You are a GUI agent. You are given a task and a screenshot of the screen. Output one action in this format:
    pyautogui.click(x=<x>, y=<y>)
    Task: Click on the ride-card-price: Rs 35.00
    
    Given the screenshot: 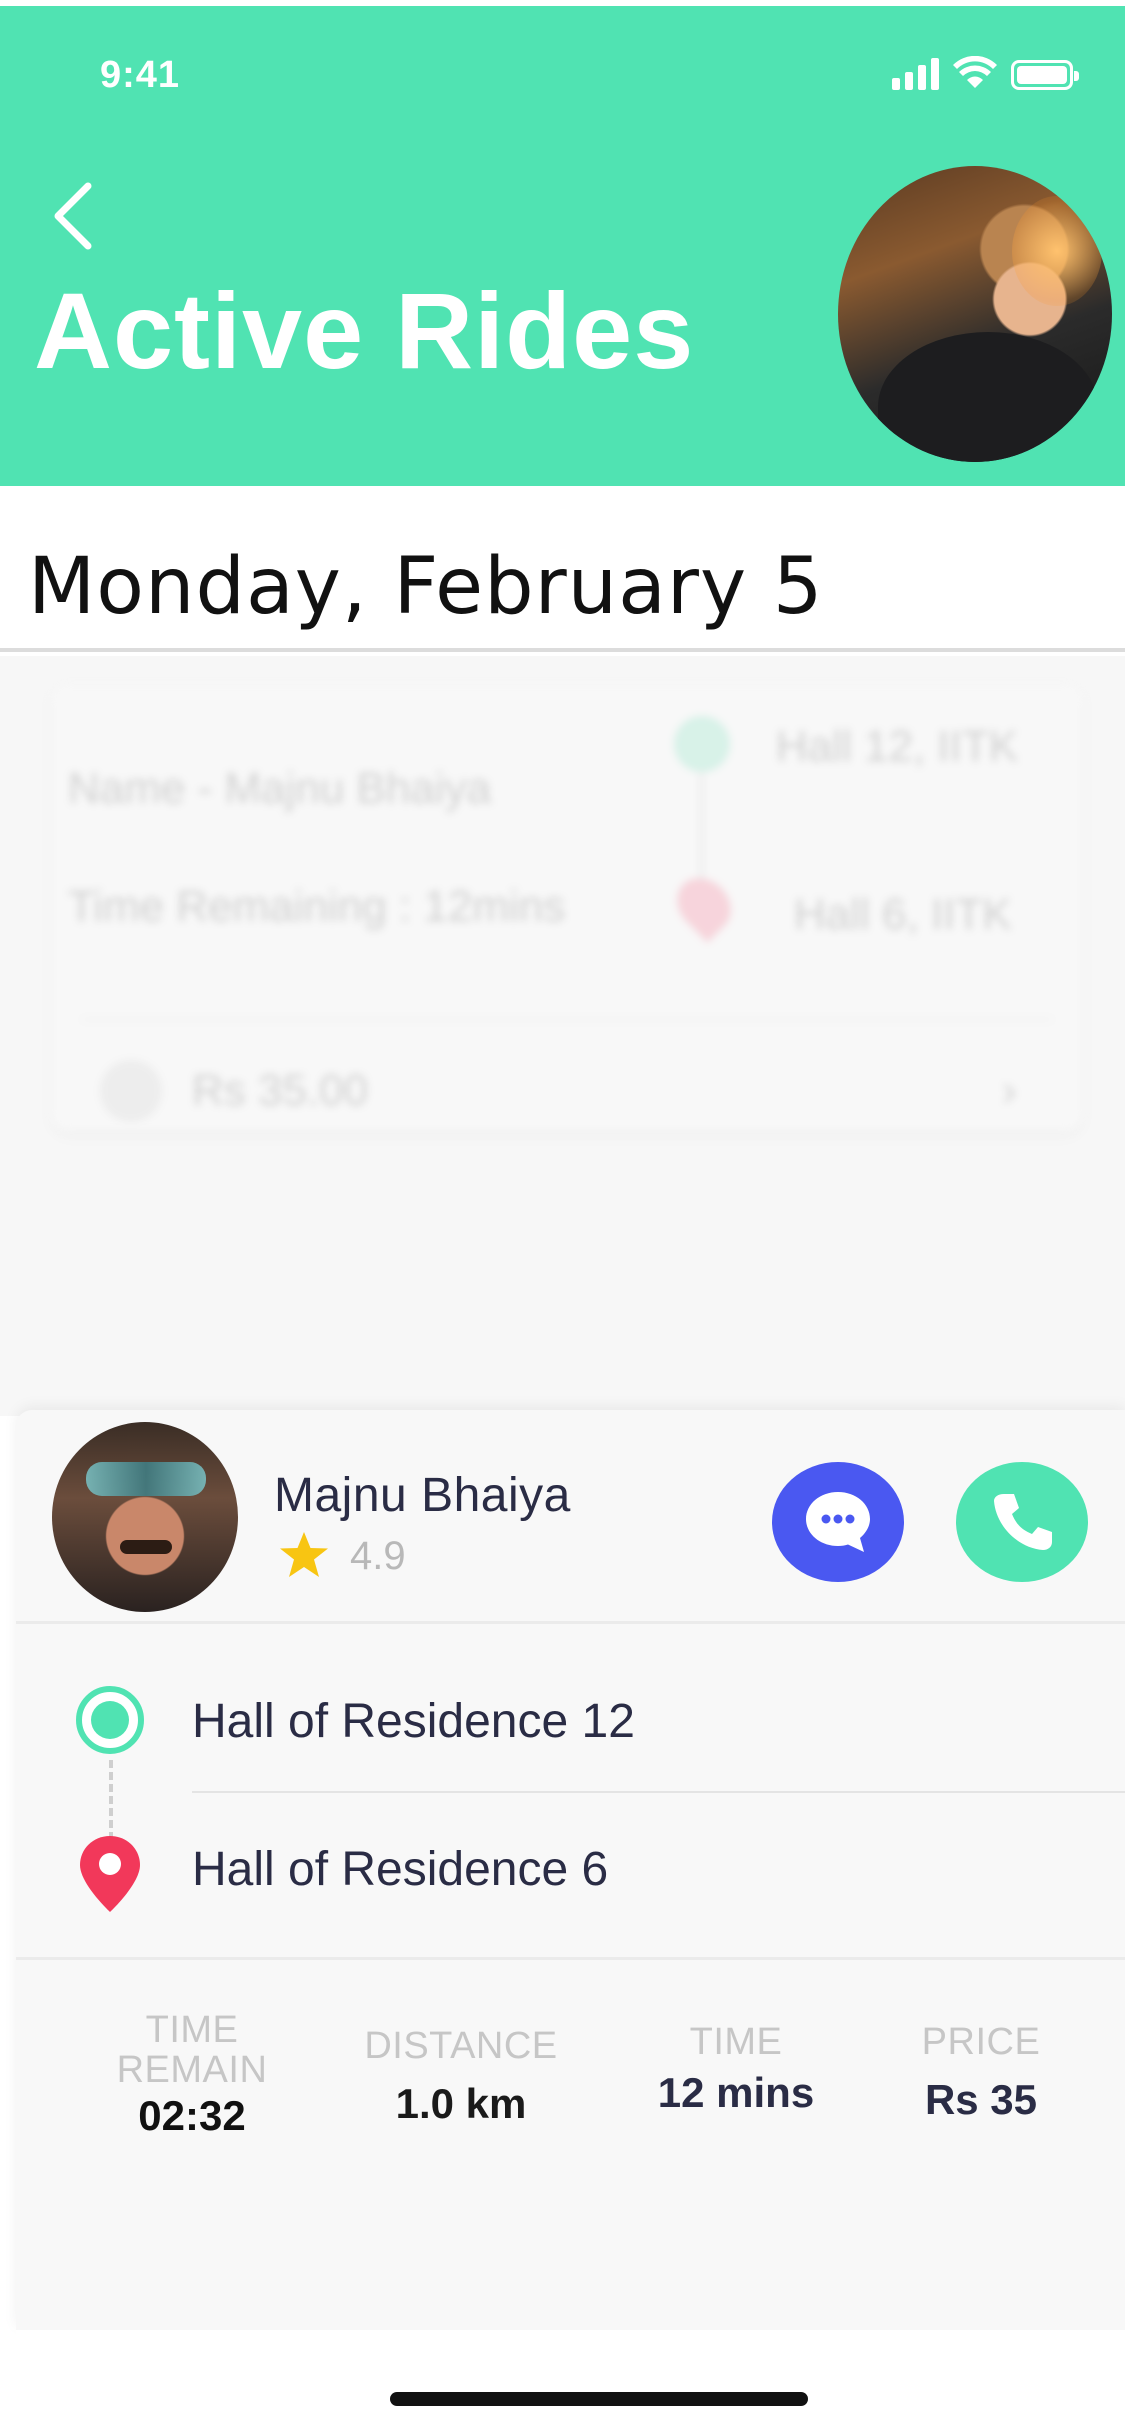 What is the action you would take?
    pyautogui.click(x=280, y=1090)
    